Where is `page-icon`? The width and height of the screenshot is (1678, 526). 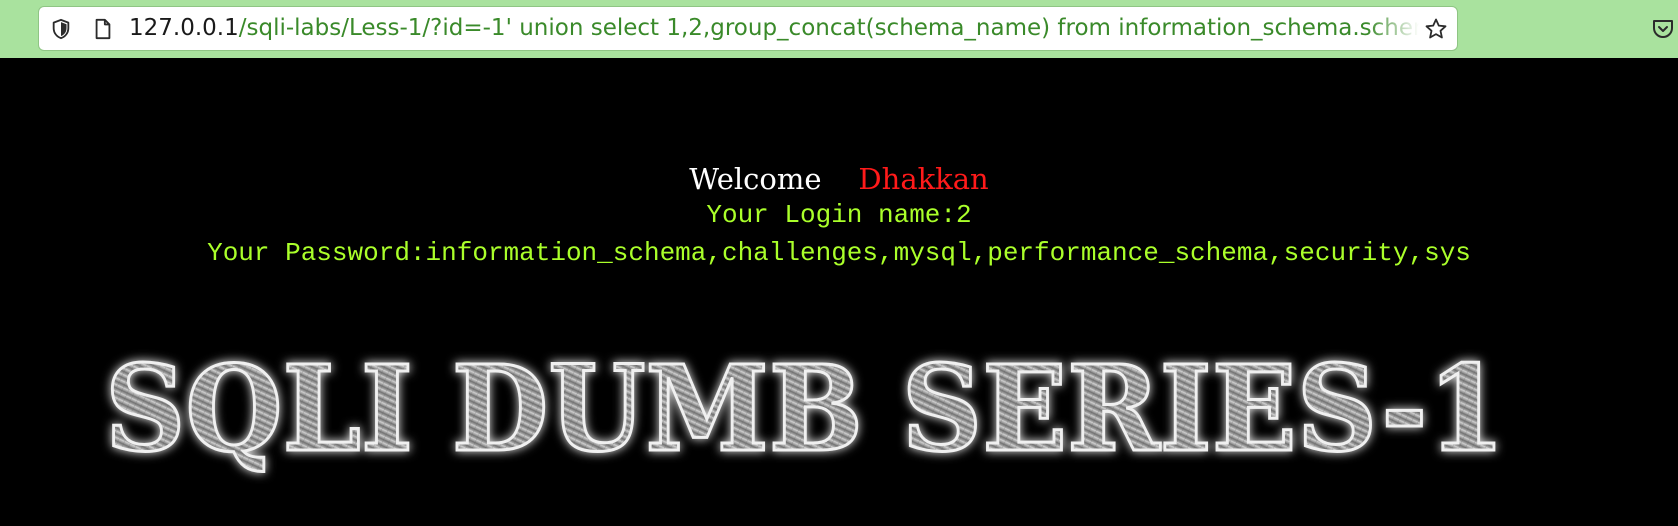 page-icon is located at coordinates (103, 29).